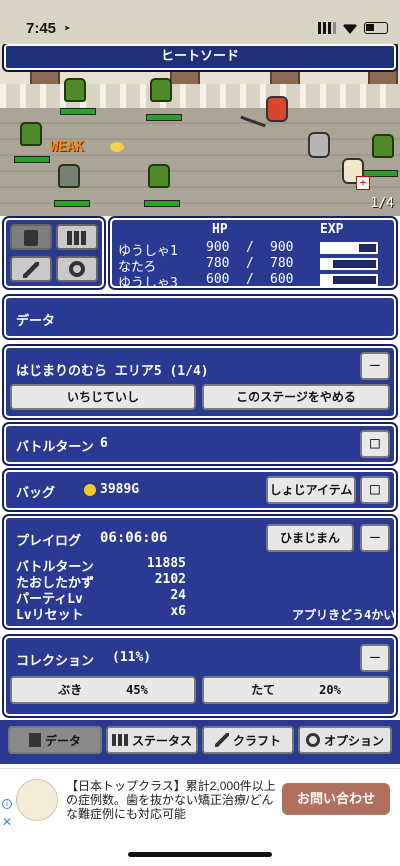 The width and height of the screenshot is (400, 866). What do you see at coordinates (70, 690) in the screenshot?
I see `collection-item-label: ぶき` at bounding box center [70, 690].